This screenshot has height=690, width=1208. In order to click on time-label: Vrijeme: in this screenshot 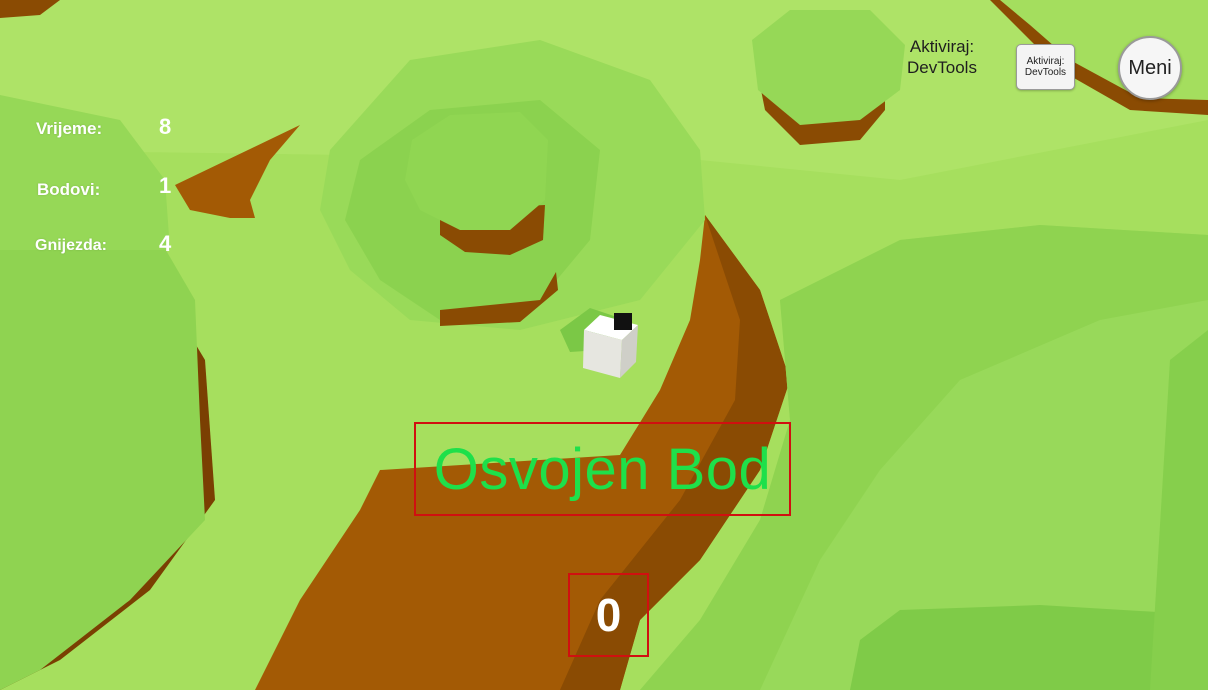, I will do `click(69, 128)`.